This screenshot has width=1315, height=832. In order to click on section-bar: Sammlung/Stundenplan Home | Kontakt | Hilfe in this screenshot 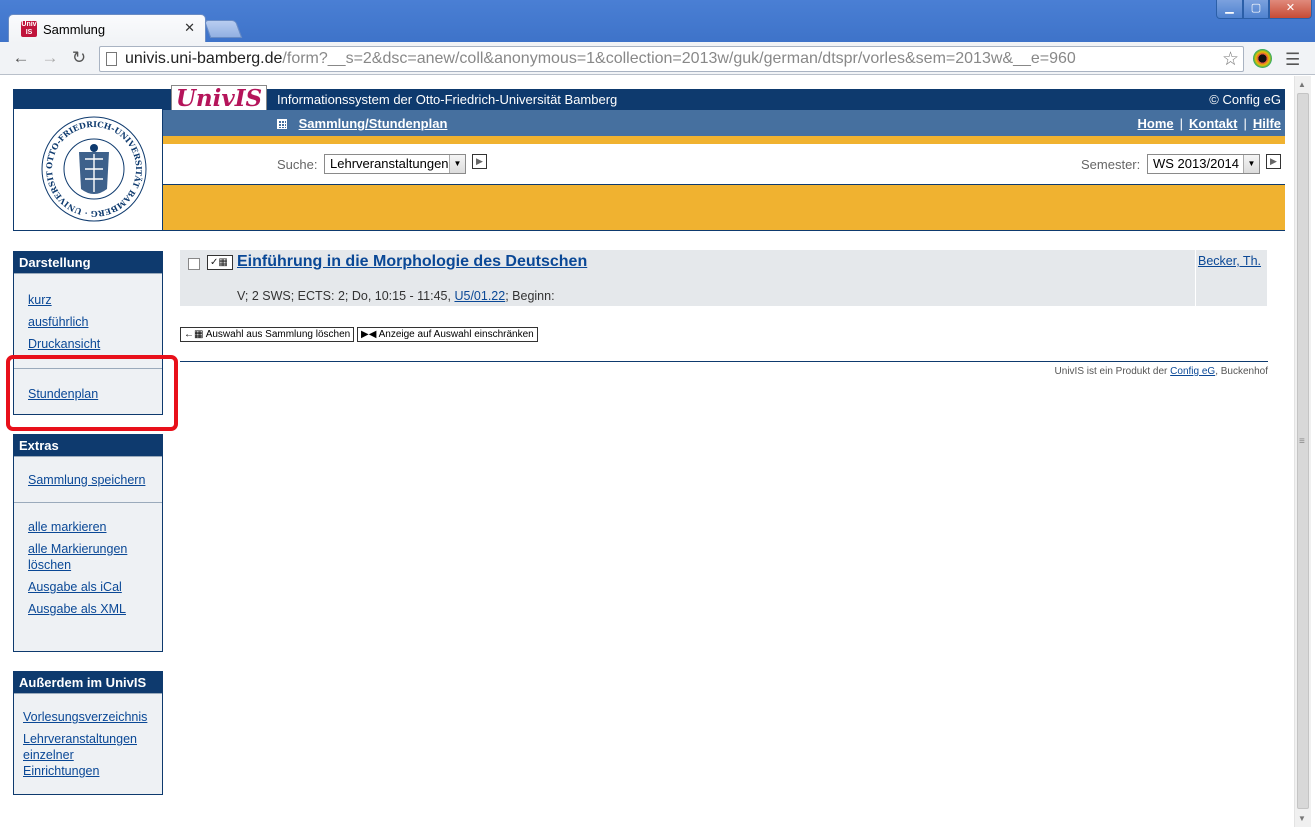, I will do `click(724, 123)`.